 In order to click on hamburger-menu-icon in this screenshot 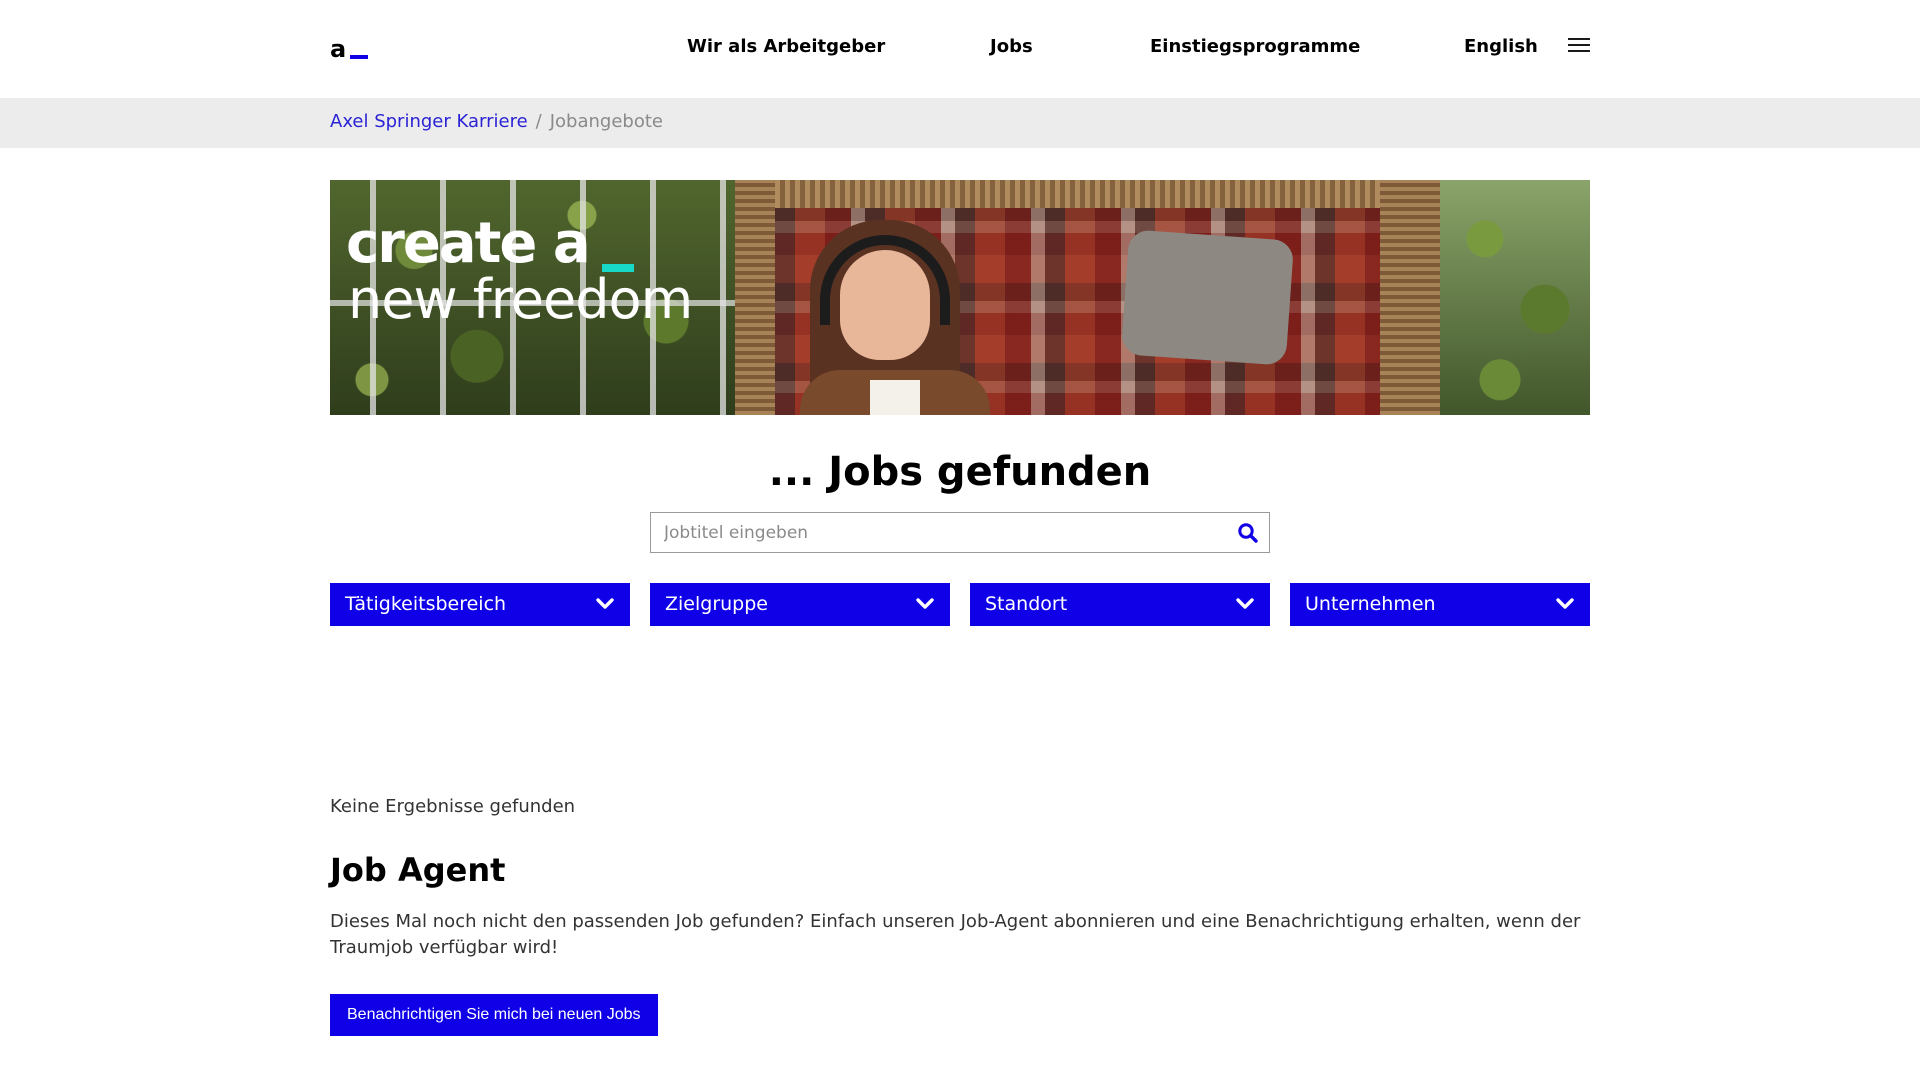, I will do `click(1579, 46)`.